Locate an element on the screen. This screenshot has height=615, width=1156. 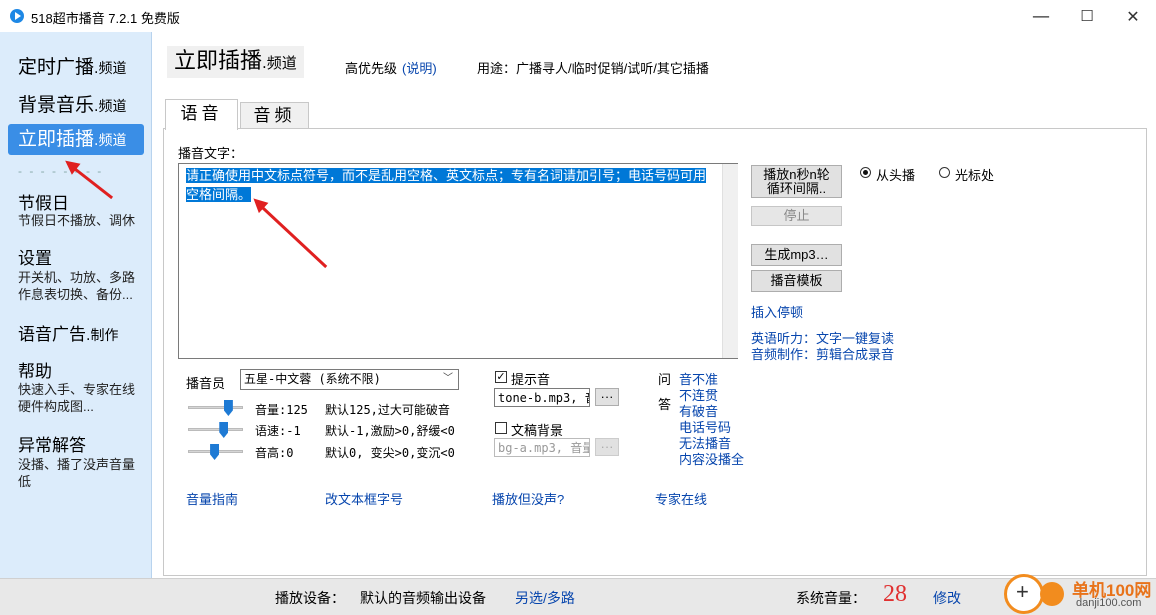
qa-link: 内容没播全 is located at coordinates (711, 458).